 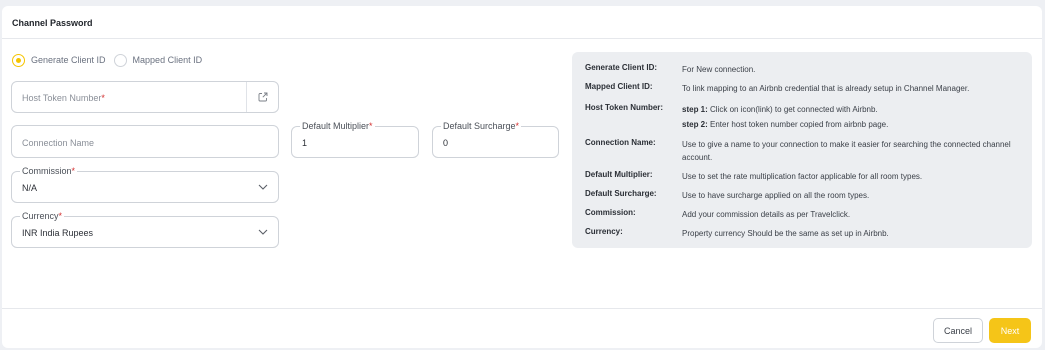 I want to click on help-key: Default Surcharge:, so click(x=621, y=193).